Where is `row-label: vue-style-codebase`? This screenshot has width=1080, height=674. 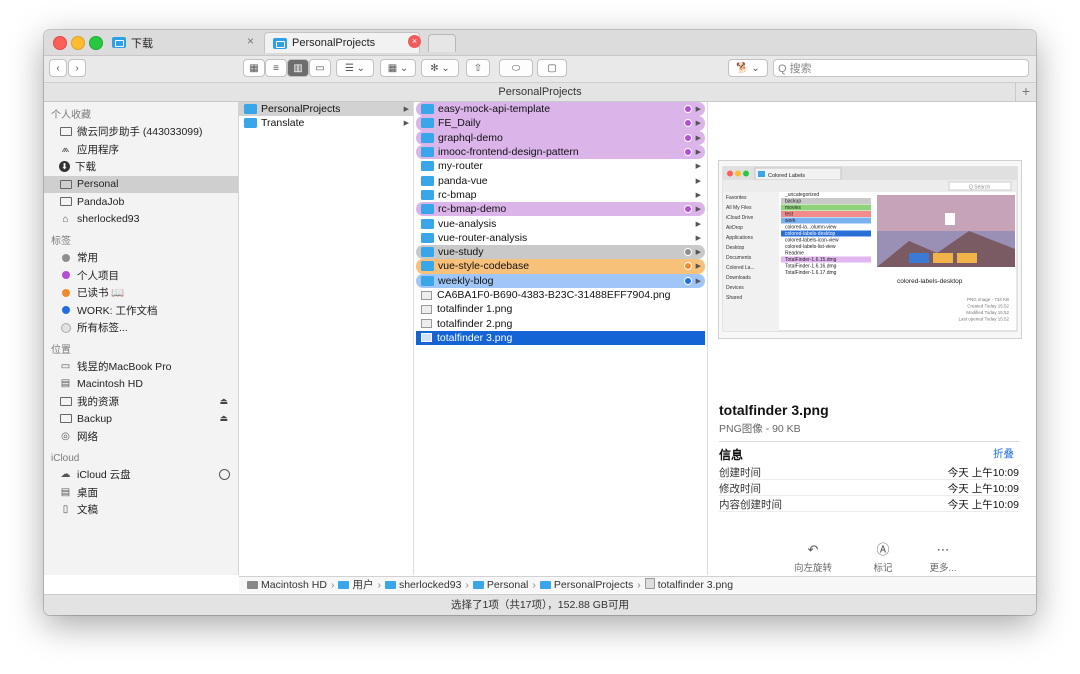 row-label: vue-style-codebase is located at coordinates (484, 266).